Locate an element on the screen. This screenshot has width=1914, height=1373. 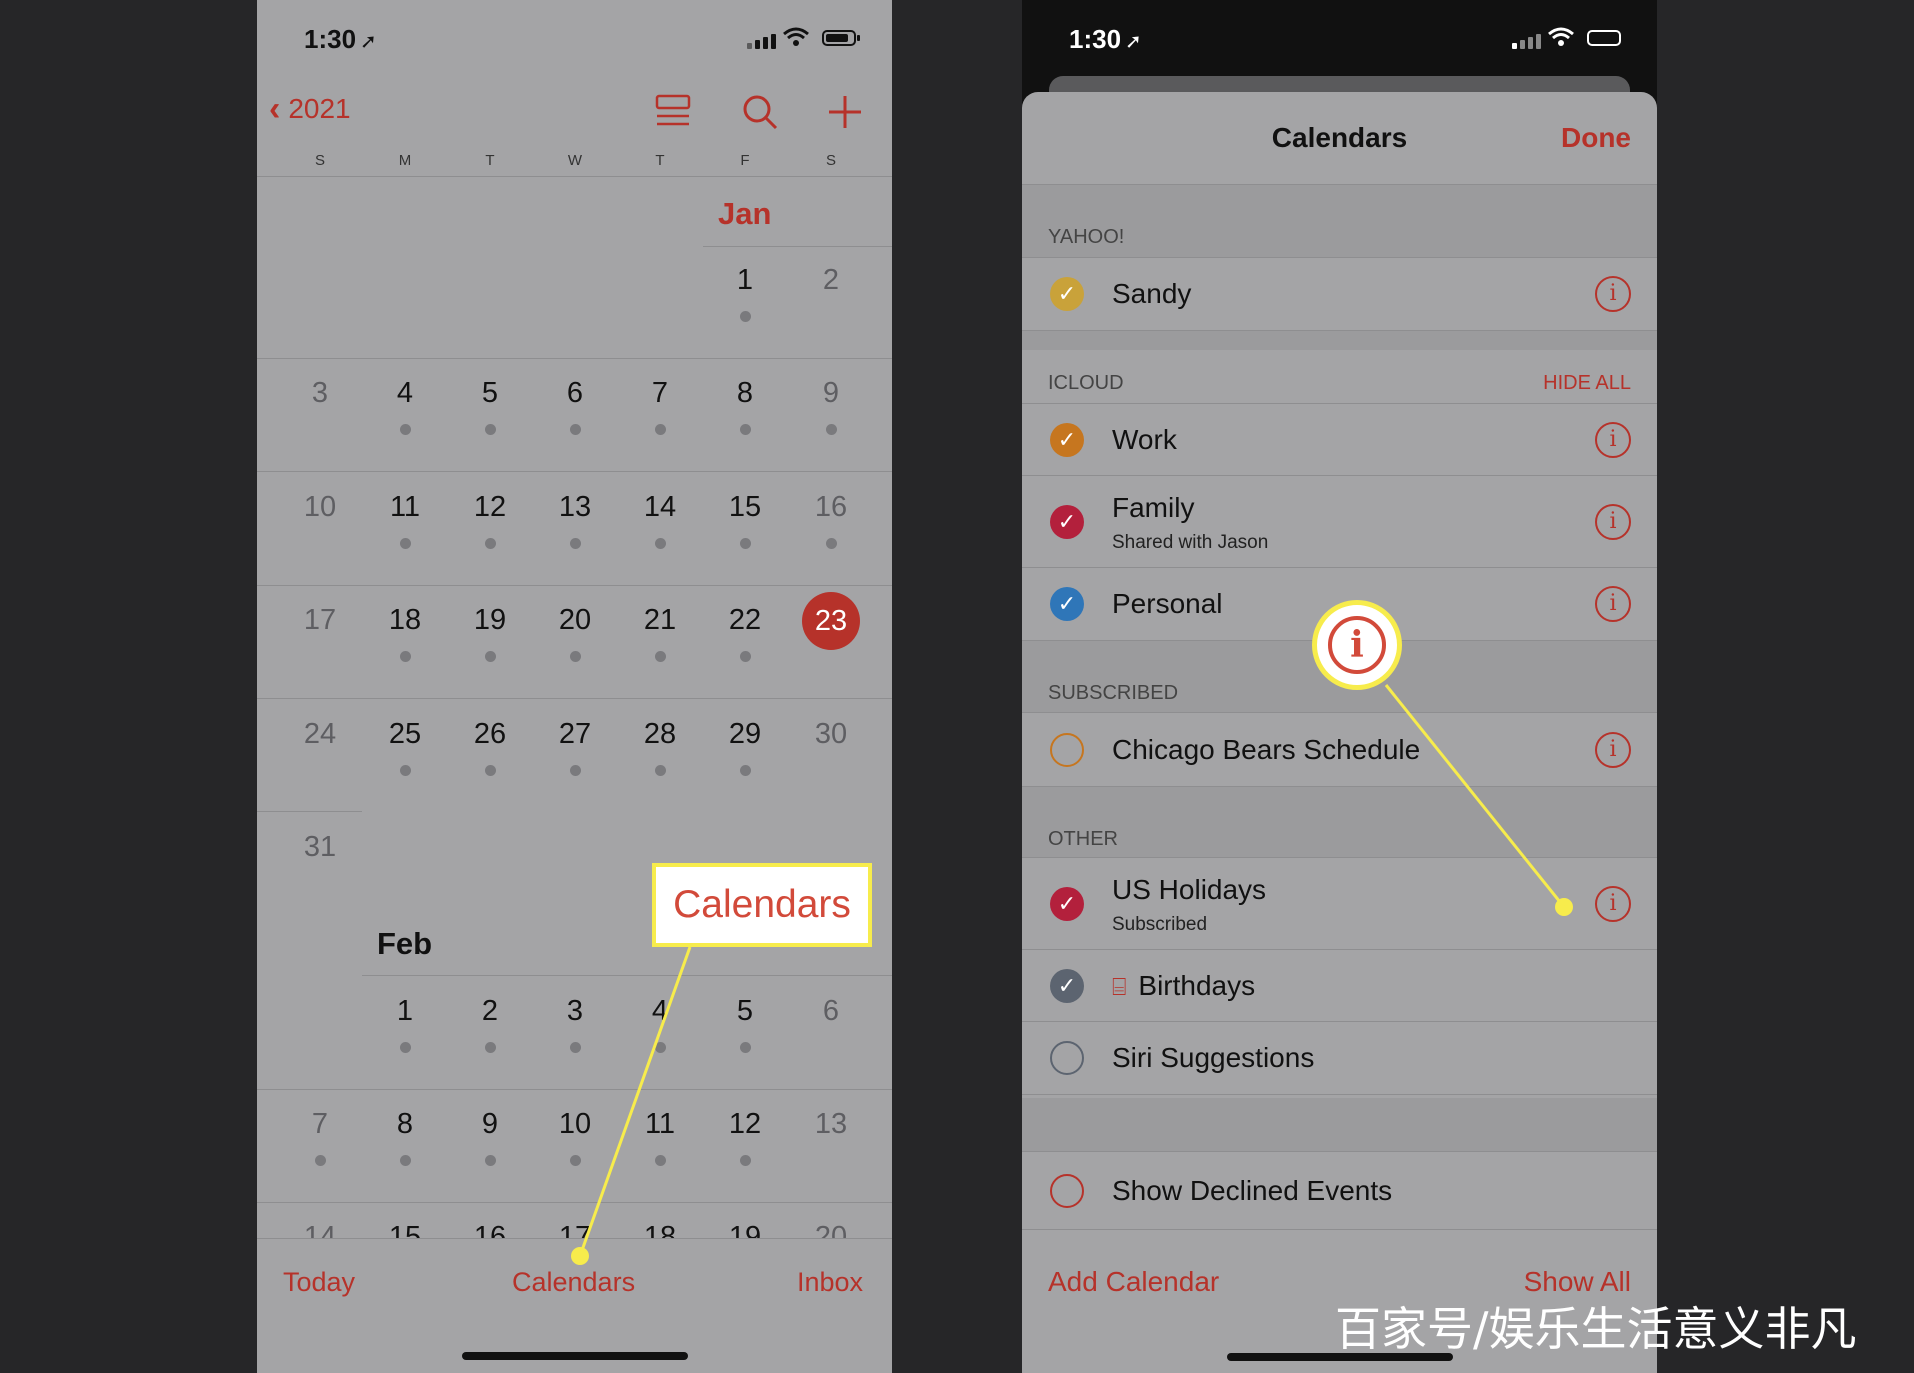
day-cell: 19 is located at coordinates (490, 633).